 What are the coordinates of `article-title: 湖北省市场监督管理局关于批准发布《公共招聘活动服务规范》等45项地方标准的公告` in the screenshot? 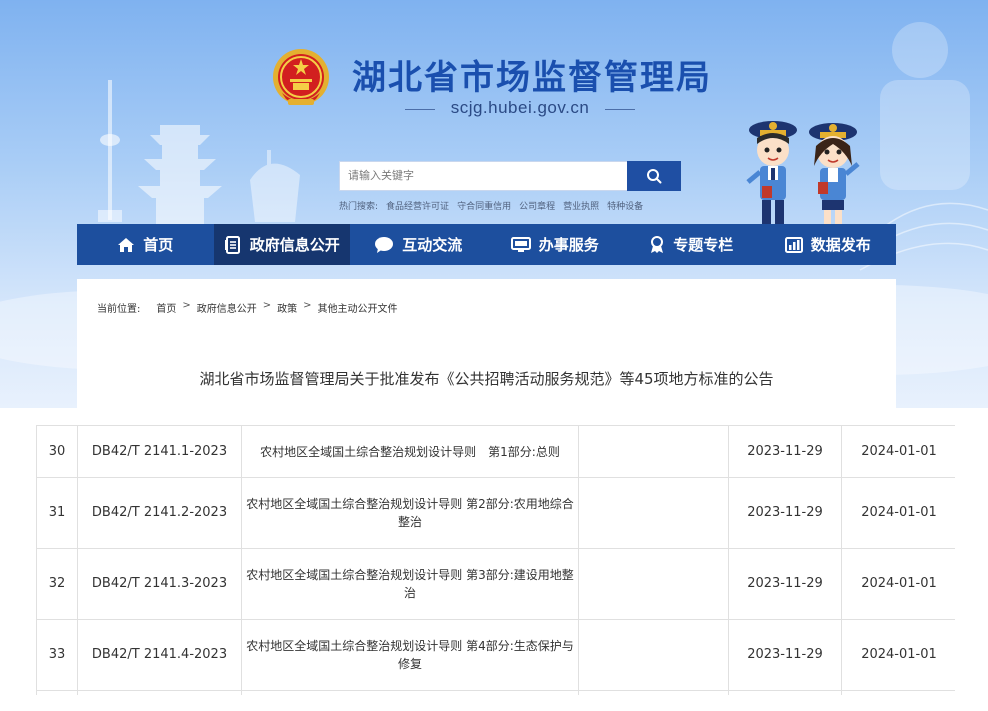 It's located at (486, 379).